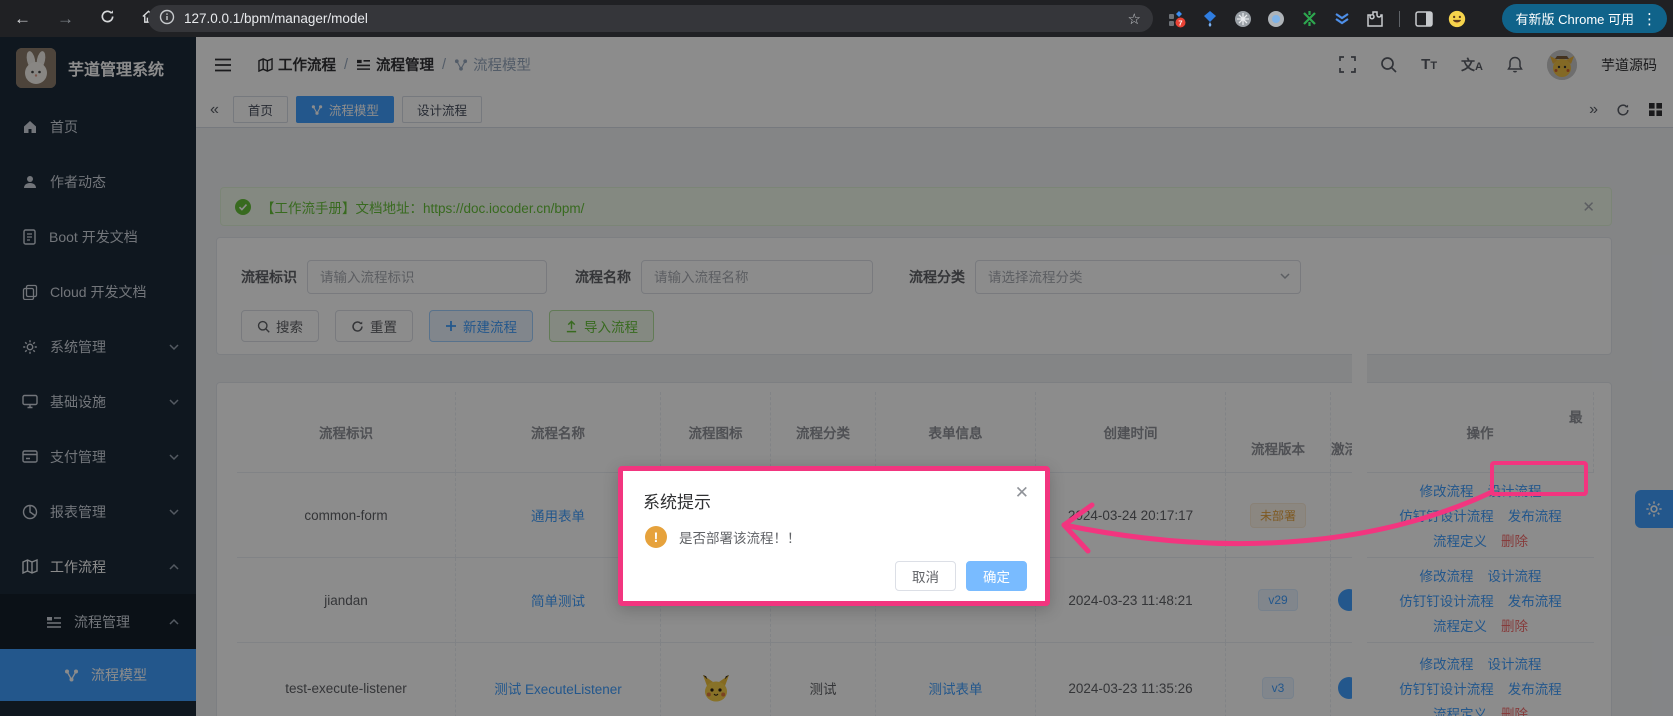  I want to click on extension-green-icon, so click(1309, 19).